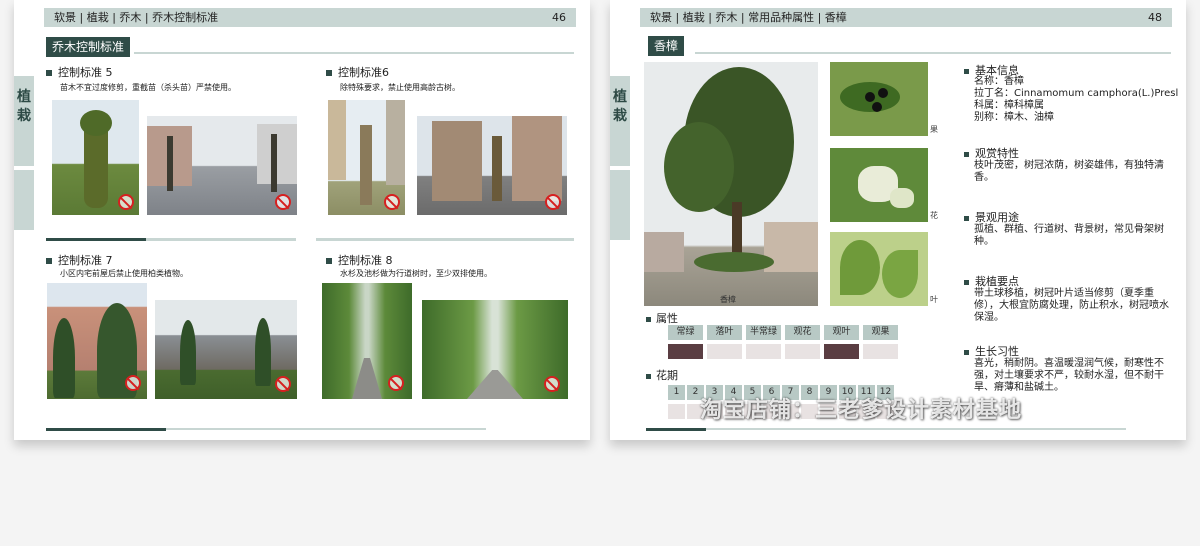 Image resolution: width=1200 pixels, height=546 pixels. What do you see at coordinates (841, 332) in the screenshot?
I see `attribute-header: 观叶` at bounding box center [841, 332].